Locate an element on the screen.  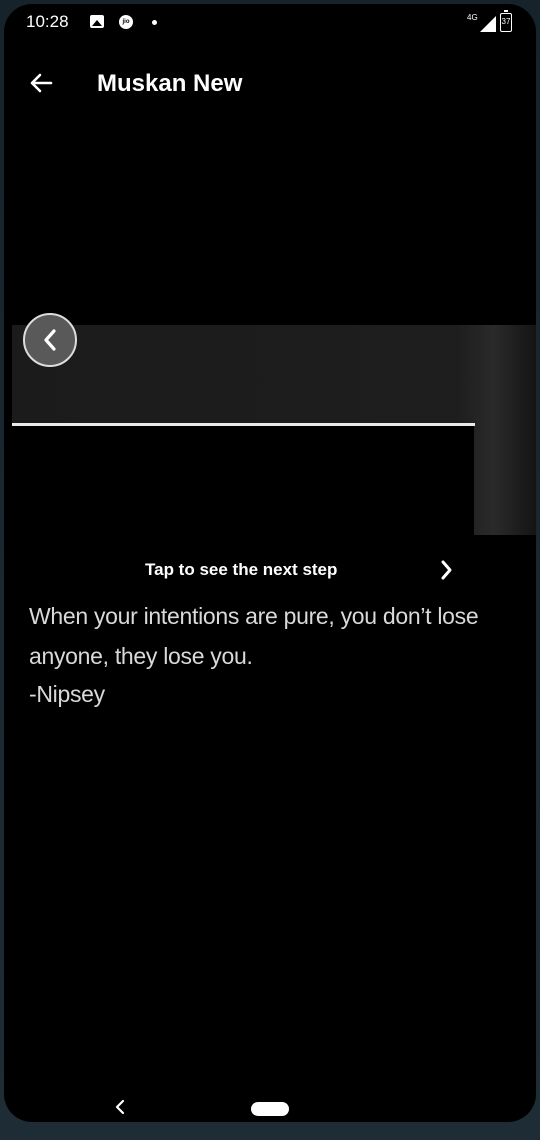
tap-hint-text: Tap to see the next step is located at coordinates (241, 570).